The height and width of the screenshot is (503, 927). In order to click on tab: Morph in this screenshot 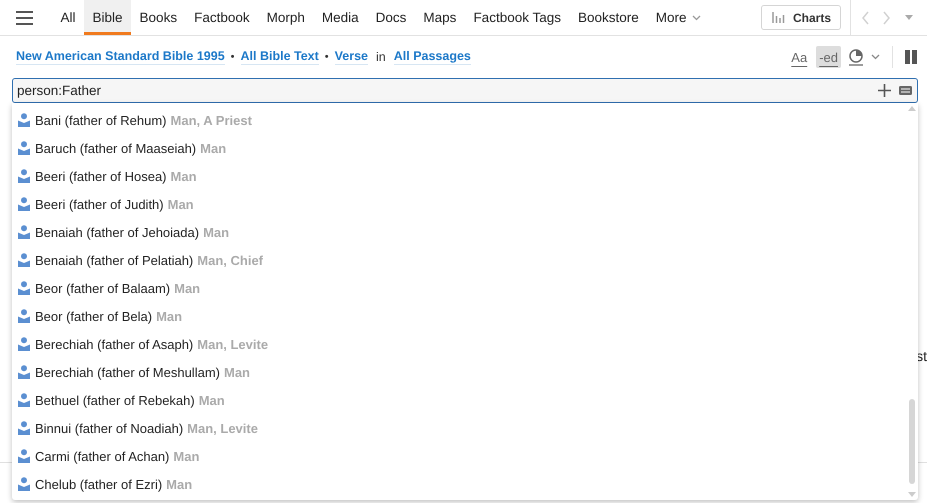, I will do `click(286, 17)`.